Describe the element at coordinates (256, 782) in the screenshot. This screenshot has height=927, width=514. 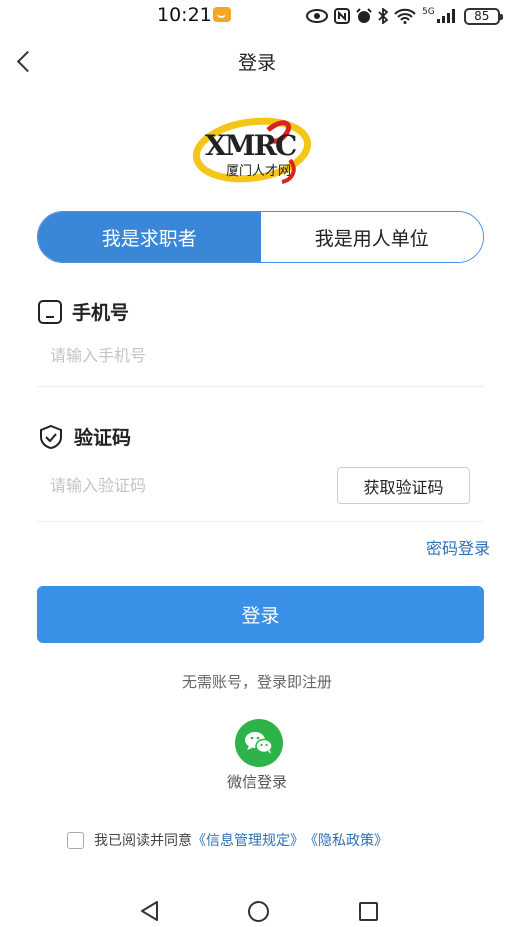
I see `wechat-login-label: 微信登录` at that location.